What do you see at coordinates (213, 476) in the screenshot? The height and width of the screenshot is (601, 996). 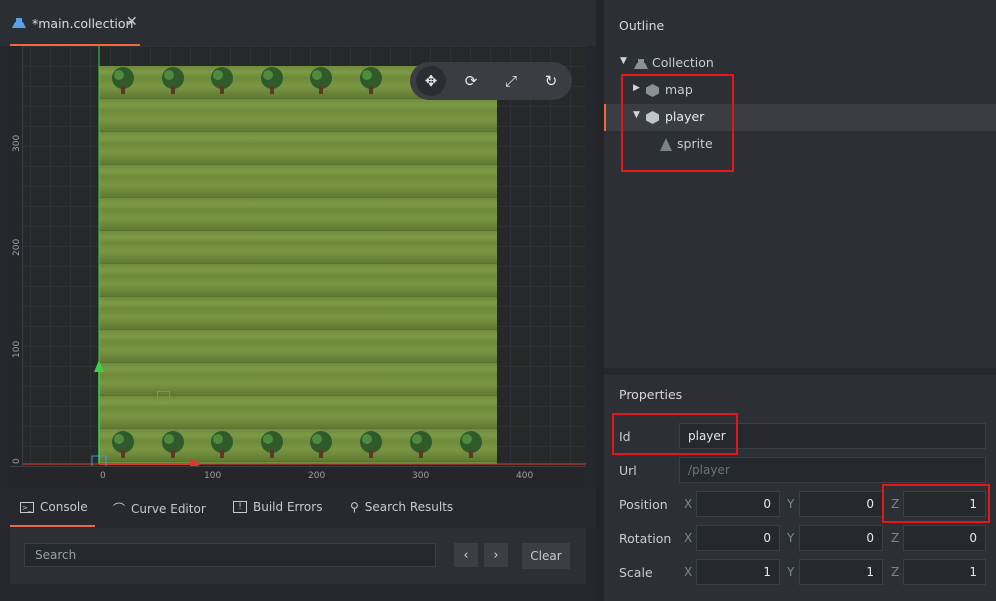 I see `ruler-x-label: 100` at bounding box center [213, 476].